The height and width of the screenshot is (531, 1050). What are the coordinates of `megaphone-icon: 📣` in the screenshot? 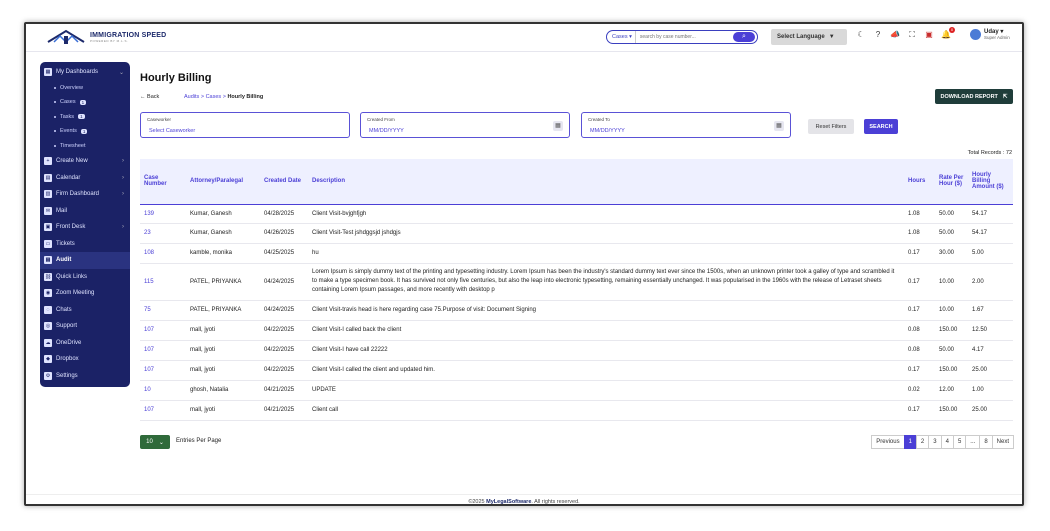 It's located at (895, 35).